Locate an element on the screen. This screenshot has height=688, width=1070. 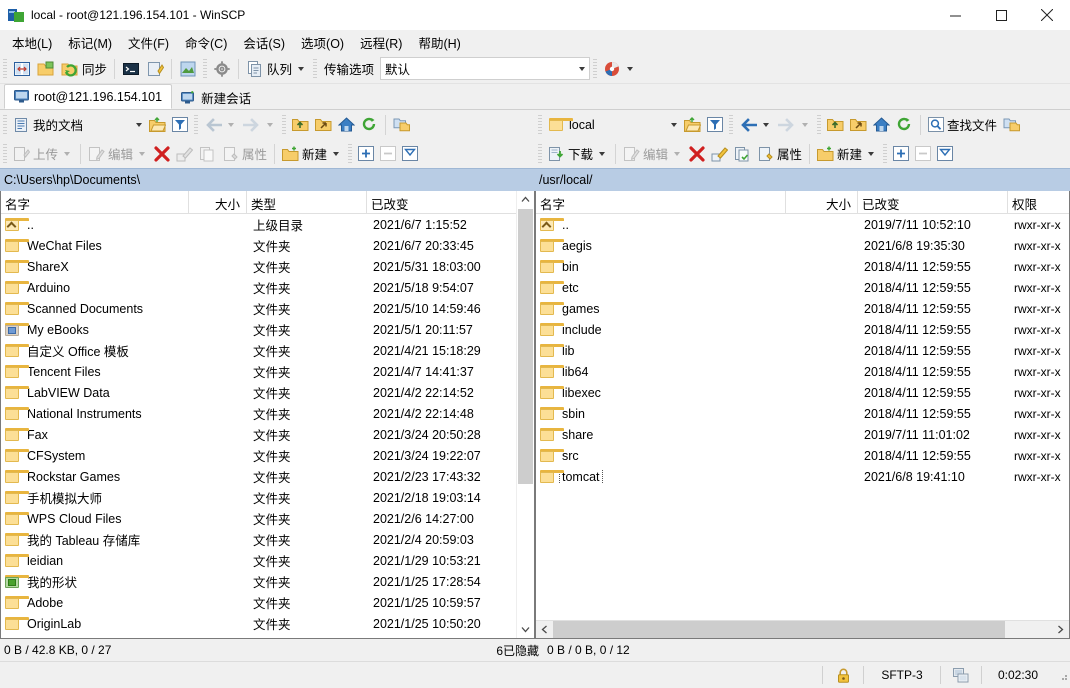
preferences-button is located at coordinates (222, 69).